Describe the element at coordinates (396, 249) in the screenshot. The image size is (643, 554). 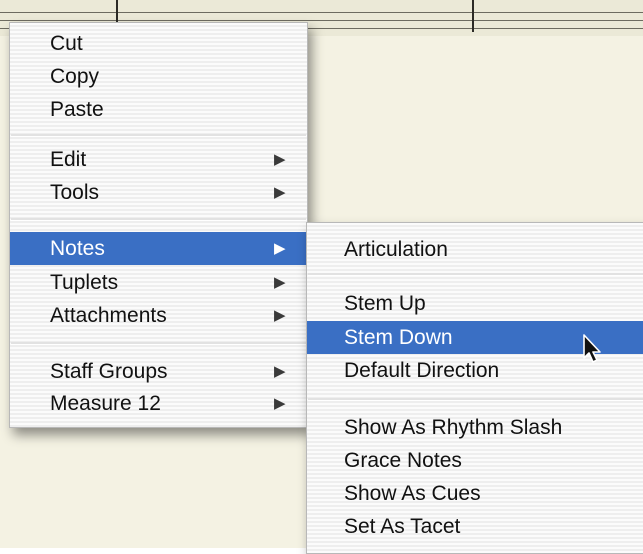
I see `menu-item-label: Articulation` at that location.